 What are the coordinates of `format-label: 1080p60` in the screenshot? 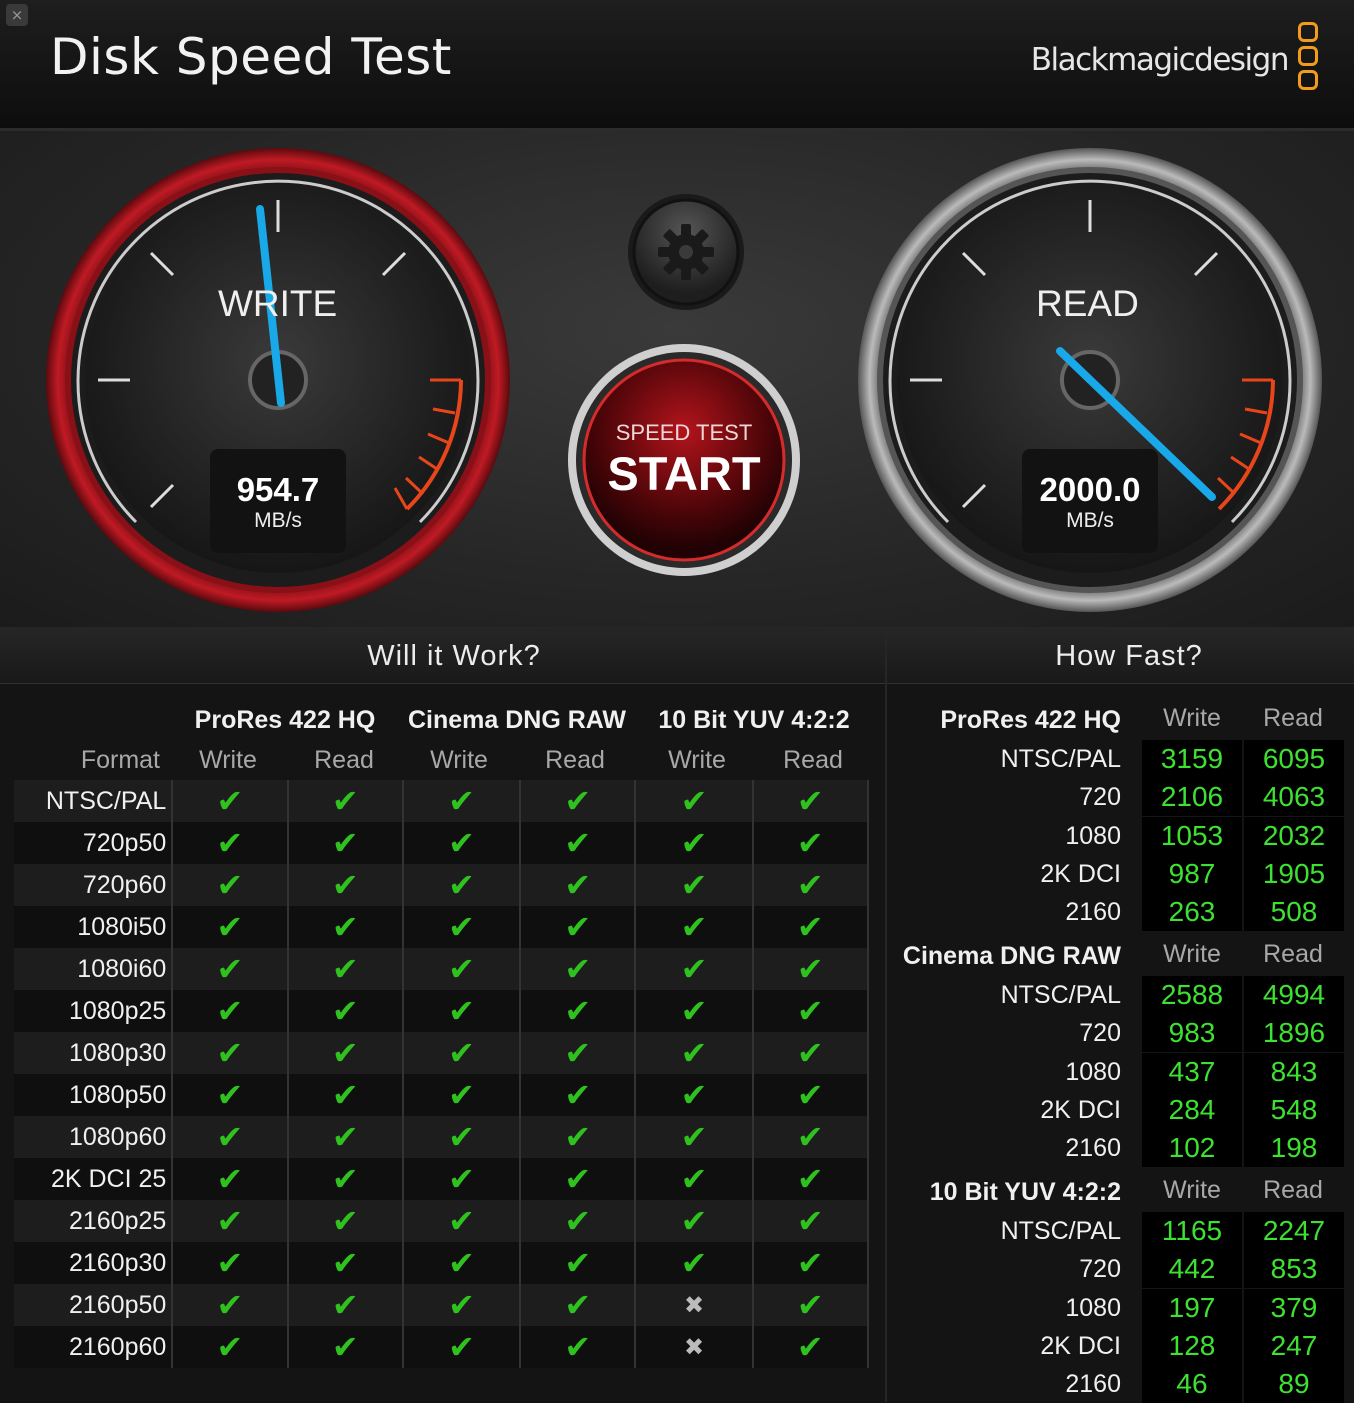 It's located at (94, 1137).